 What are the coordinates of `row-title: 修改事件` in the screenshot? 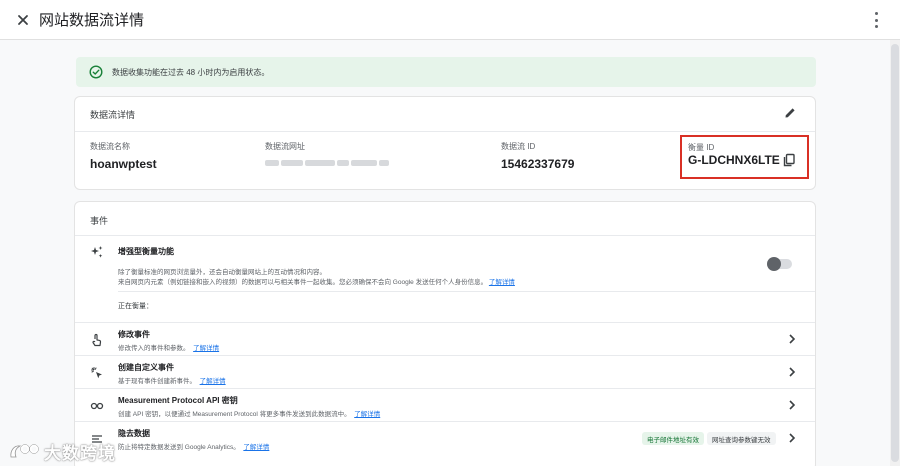 It's located at (134, 334).